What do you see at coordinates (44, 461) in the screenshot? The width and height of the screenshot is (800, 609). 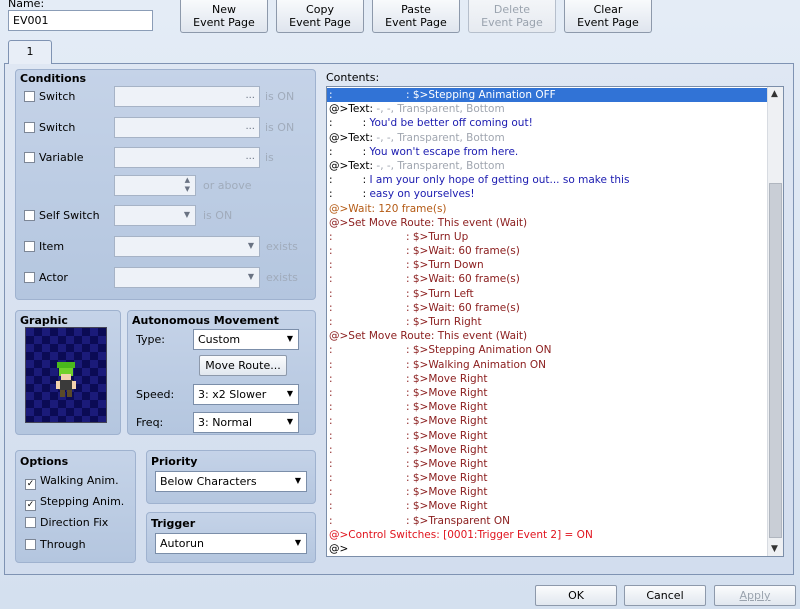 I see `options-title: Options` at bounding box center [44, 461].